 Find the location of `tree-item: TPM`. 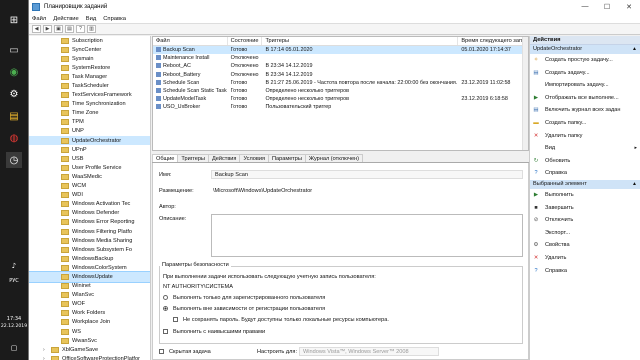

tree-item: TPM is located at coordinates (89, 122).